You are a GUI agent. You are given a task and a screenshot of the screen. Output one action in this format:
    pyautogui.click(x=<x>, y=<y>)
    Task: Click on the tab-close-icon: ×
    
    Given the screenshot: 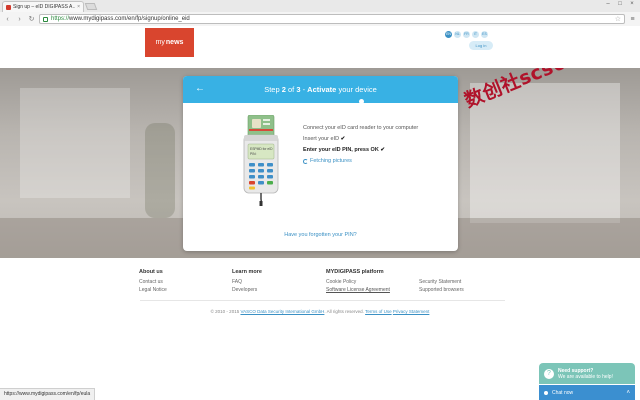 What is the action you would take?
    pyautogui.click(x=78, y=7)
    